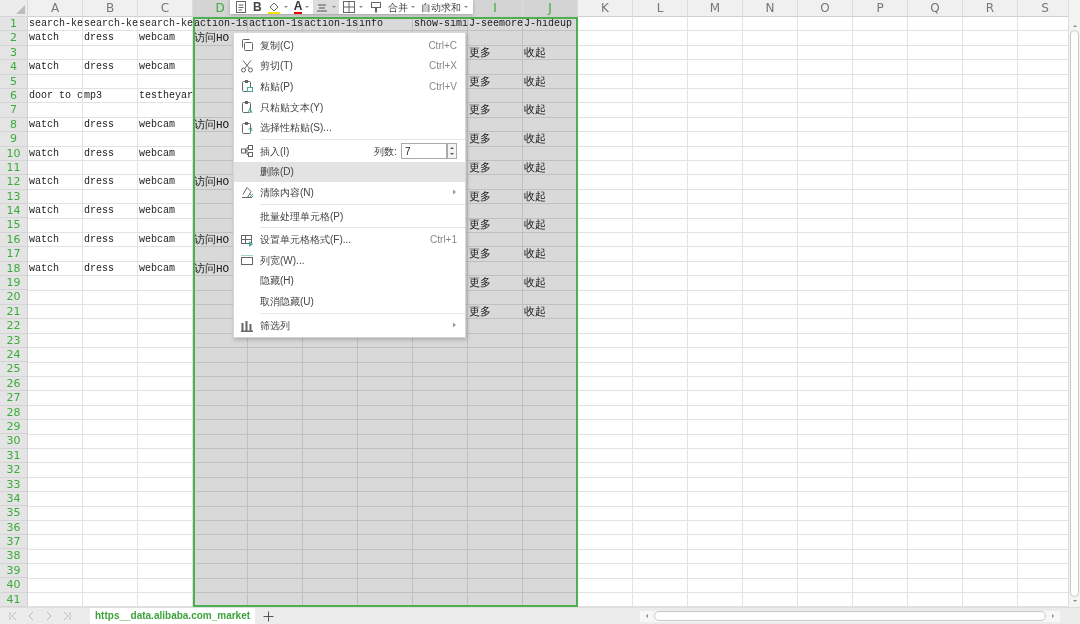  I want to click on row-header: 27, so click(14, 398).